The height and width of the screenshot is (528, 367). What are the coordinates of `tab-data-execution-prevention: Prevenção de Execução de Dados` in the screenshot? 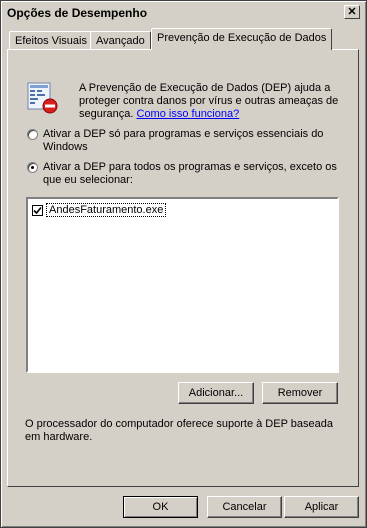 It's located at (242, 39).